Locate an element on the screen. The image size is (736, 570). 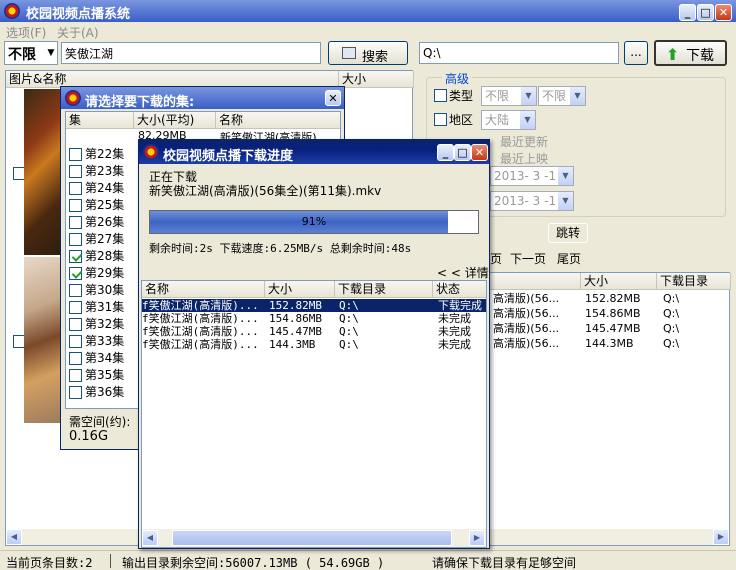
progress-file-row: f笑傲江湖(高清版)... 154.86MB Q:\ 未完成 is located at coordinates (314, 318).